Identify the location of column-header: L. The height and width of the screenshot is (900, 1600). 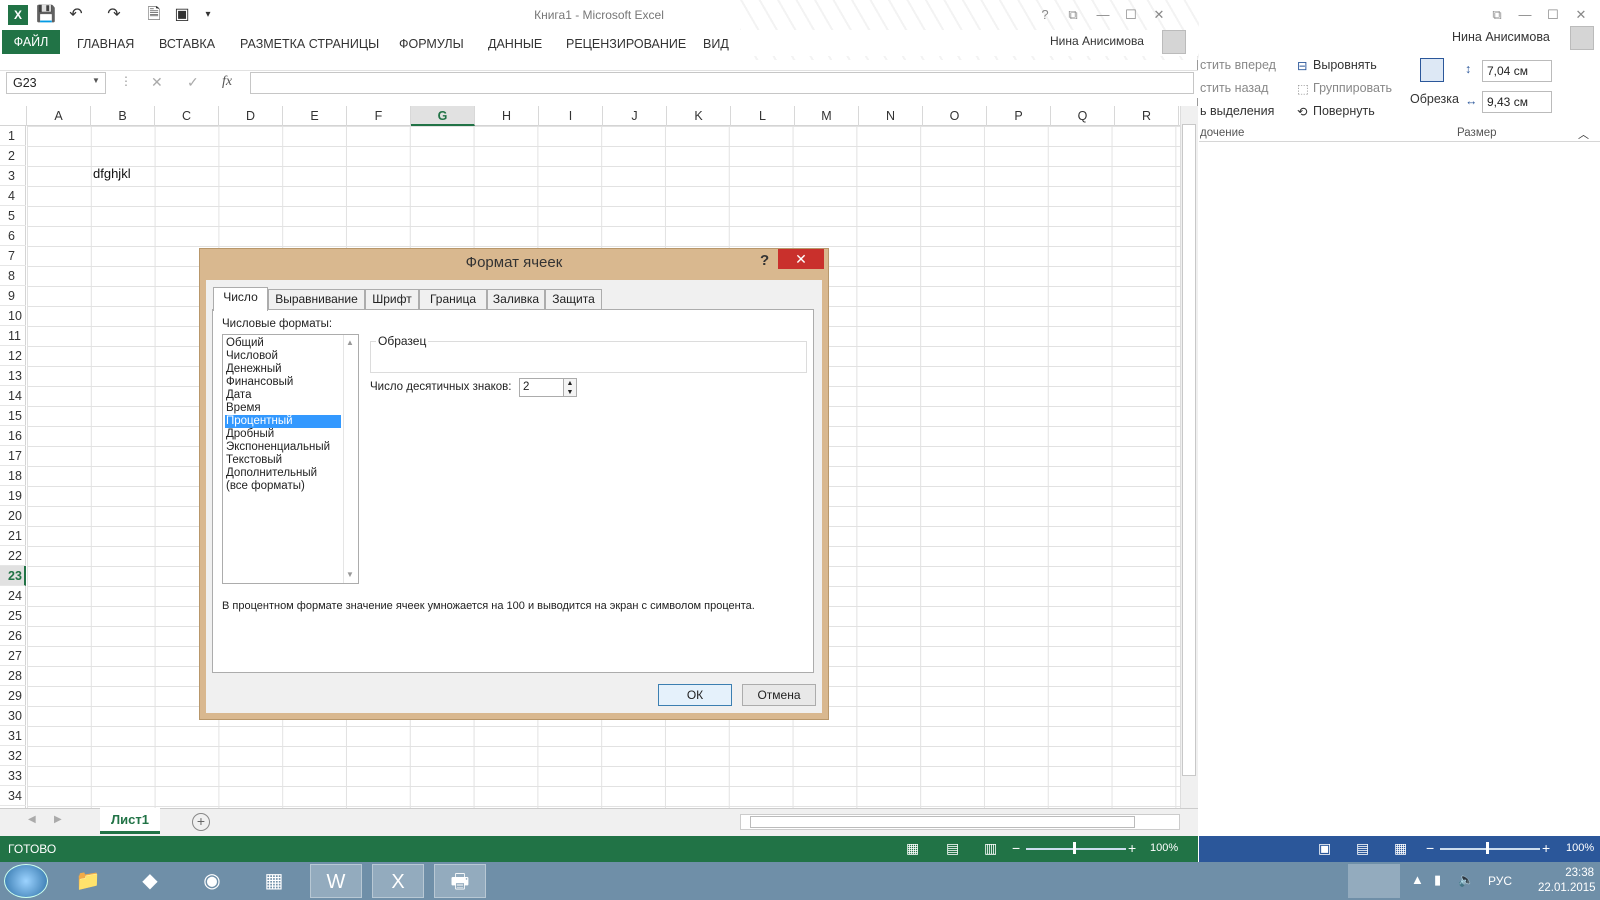
(763, 116).